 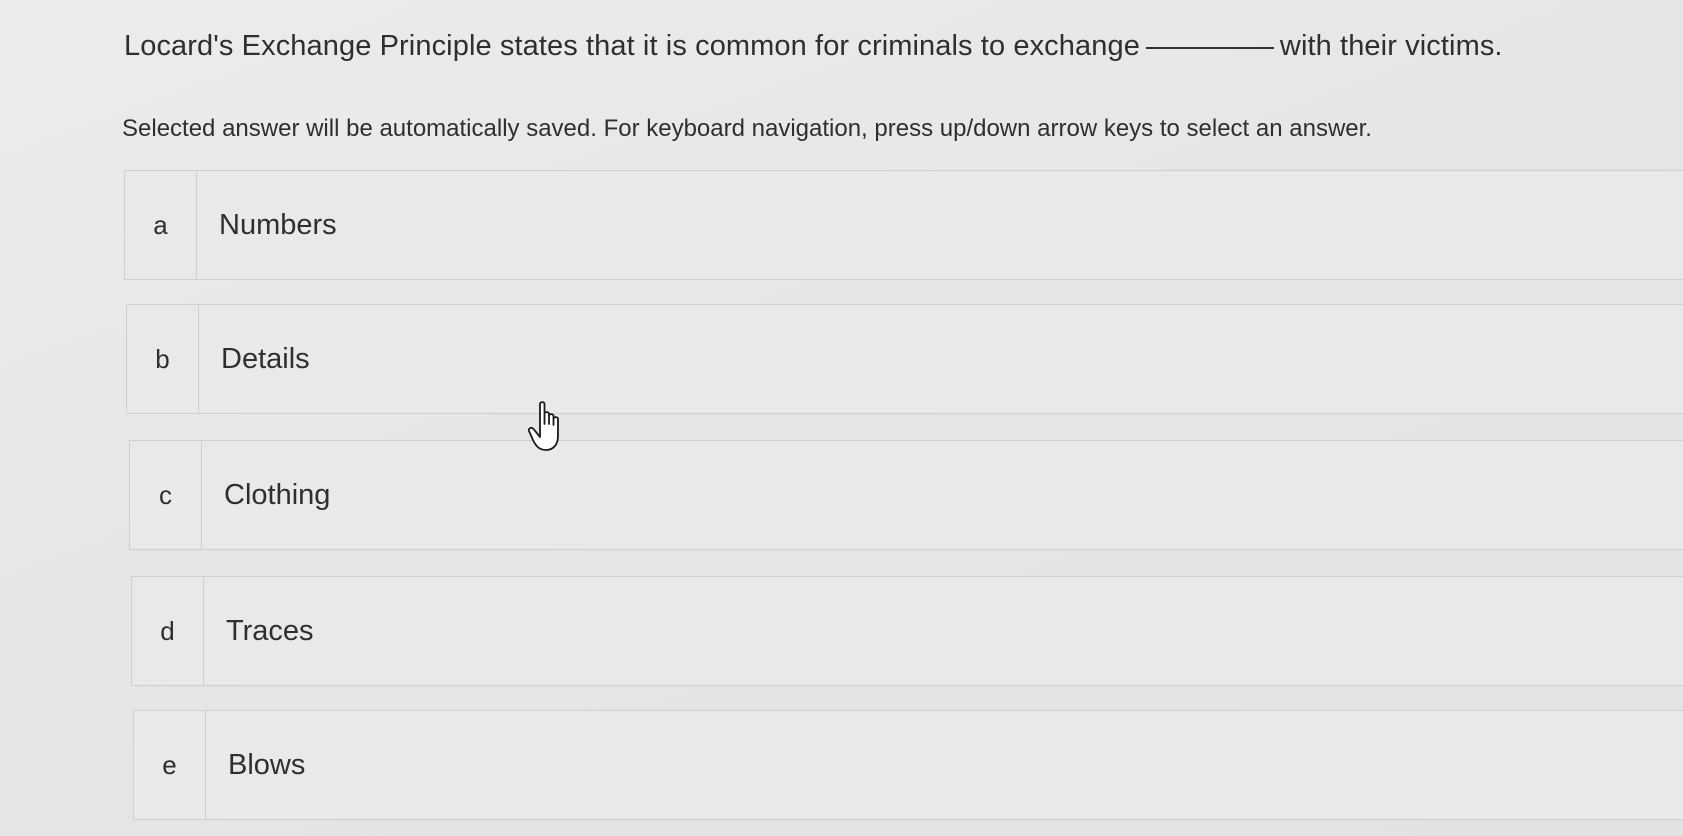 I want to click on answer-option-b: b Details, so click(x=904, y=359).